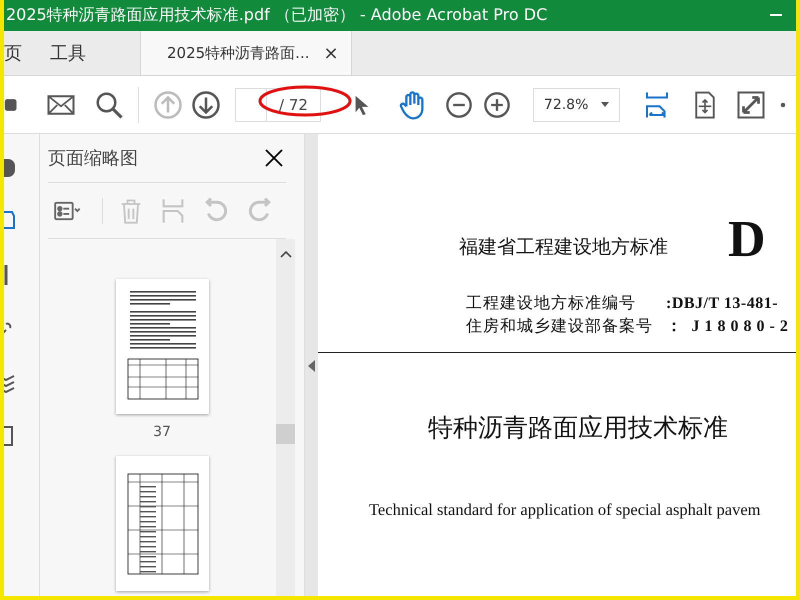 The height and width of the screenshot is (600, 800). I want to click on page-field, so click(251, 105).